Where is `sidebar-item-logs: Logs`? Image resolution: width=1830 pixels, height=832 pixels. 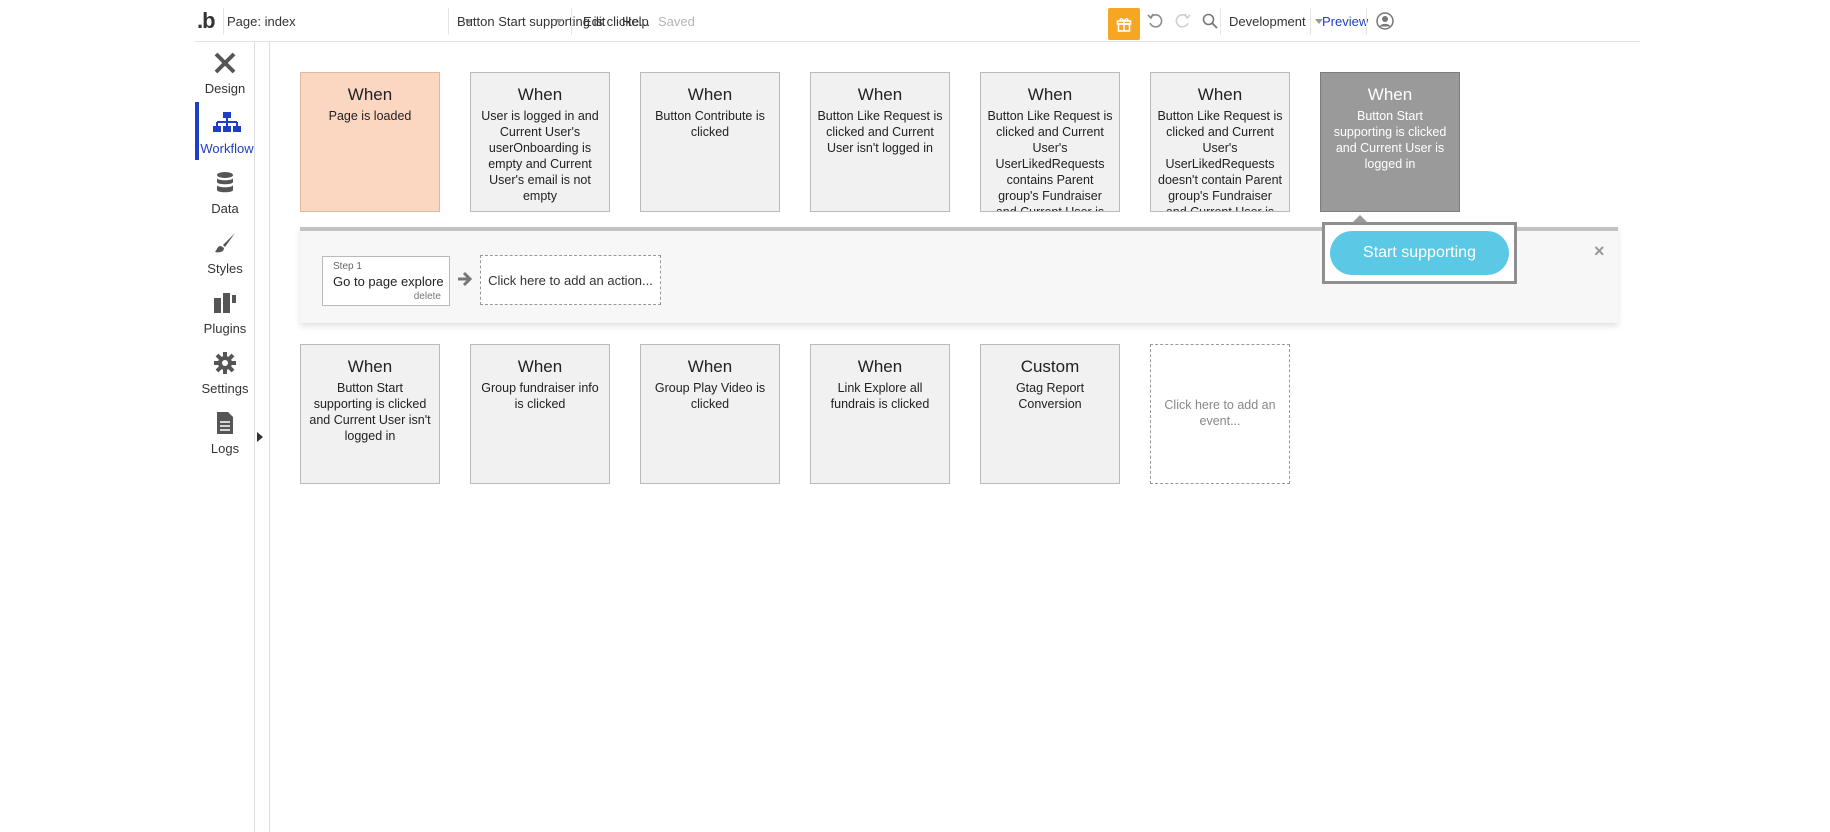 sidebar-item-logs: Logs is located at coordinates (225, 431).